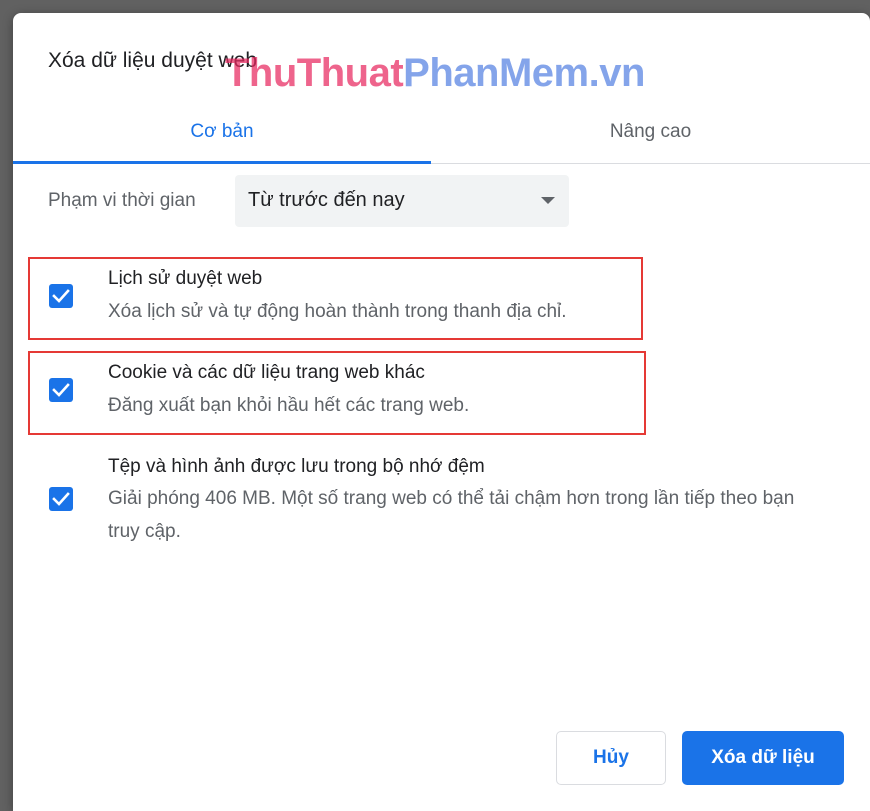 The height and width of the screenshot is (811, 870). What do you see at coordinates (548, 200) in the screenshot?
I see `dropdown-arrow-icon` at bounding box center [548, 200].